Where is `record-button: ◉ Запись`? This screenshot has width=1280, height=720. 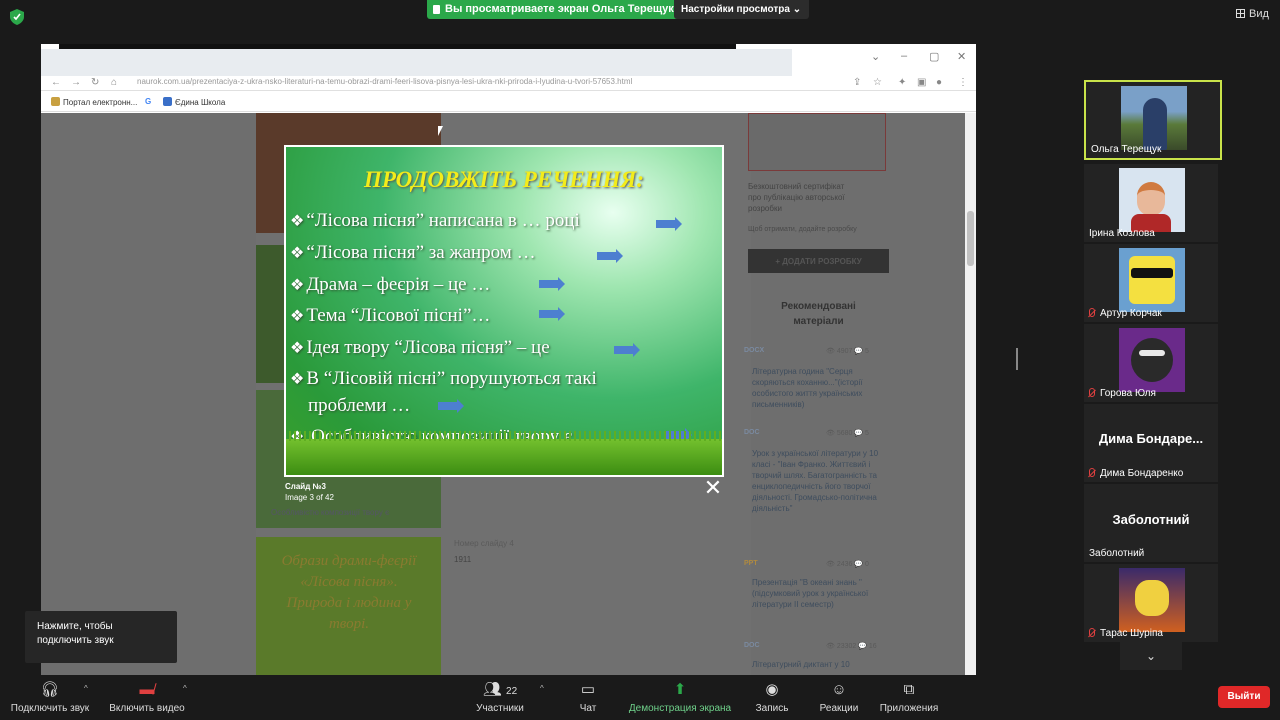
record-button: ◉ Запись is located at coordinates (772, 697).